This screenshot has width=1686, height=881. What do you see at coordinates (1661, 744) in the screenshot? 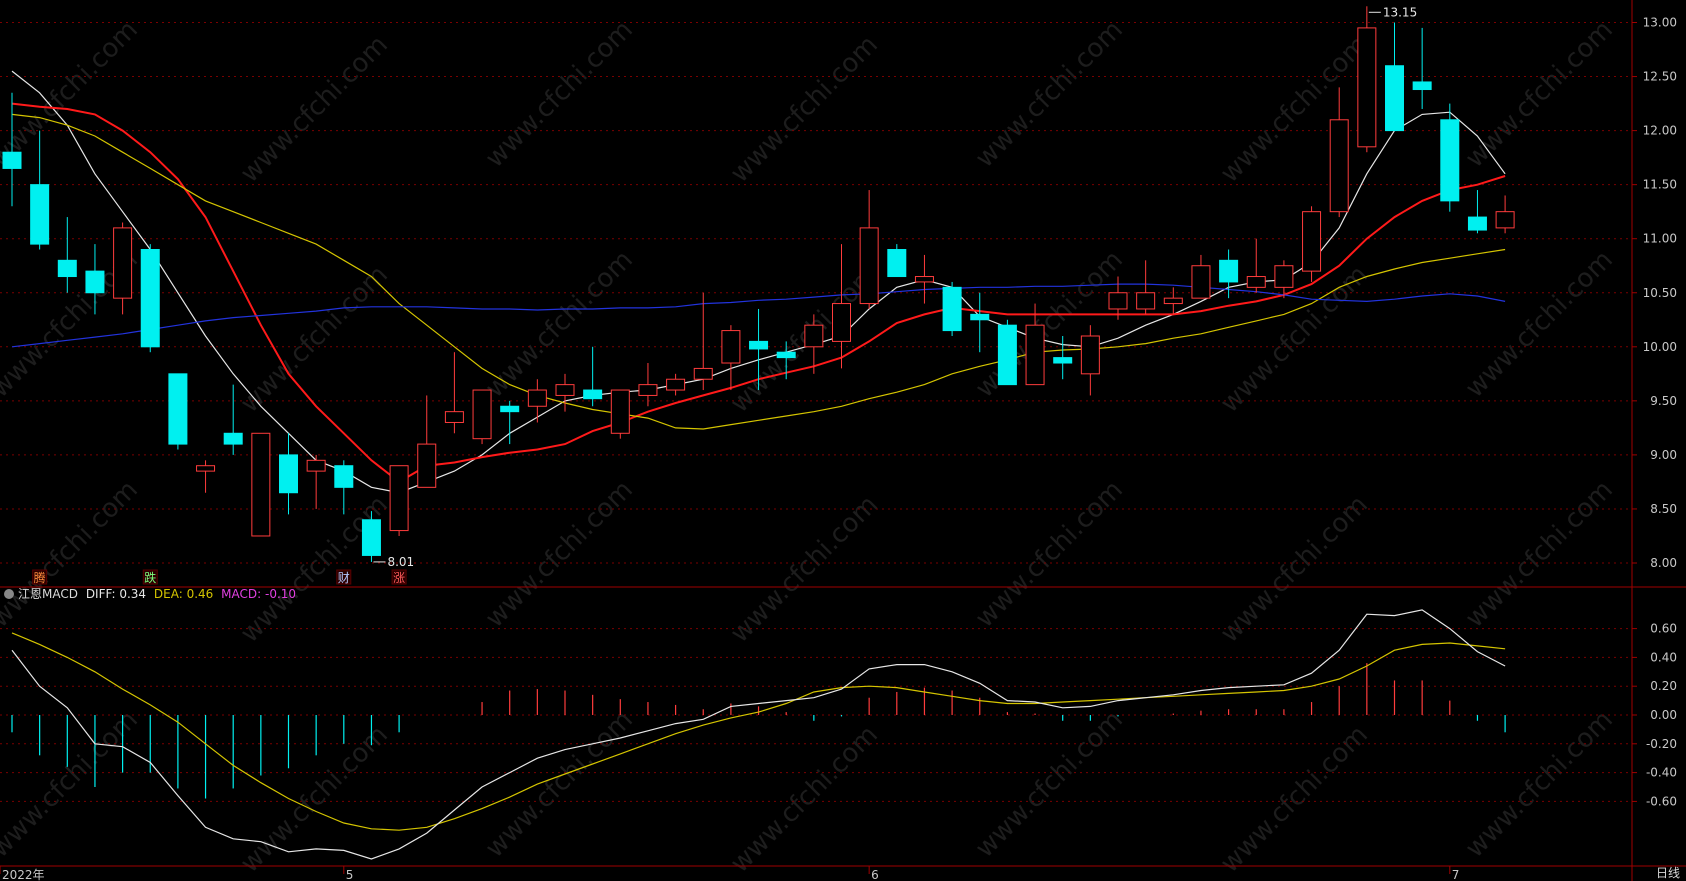
I see `macd-tick-label: -0.20` at bounding box center [1661, 744].